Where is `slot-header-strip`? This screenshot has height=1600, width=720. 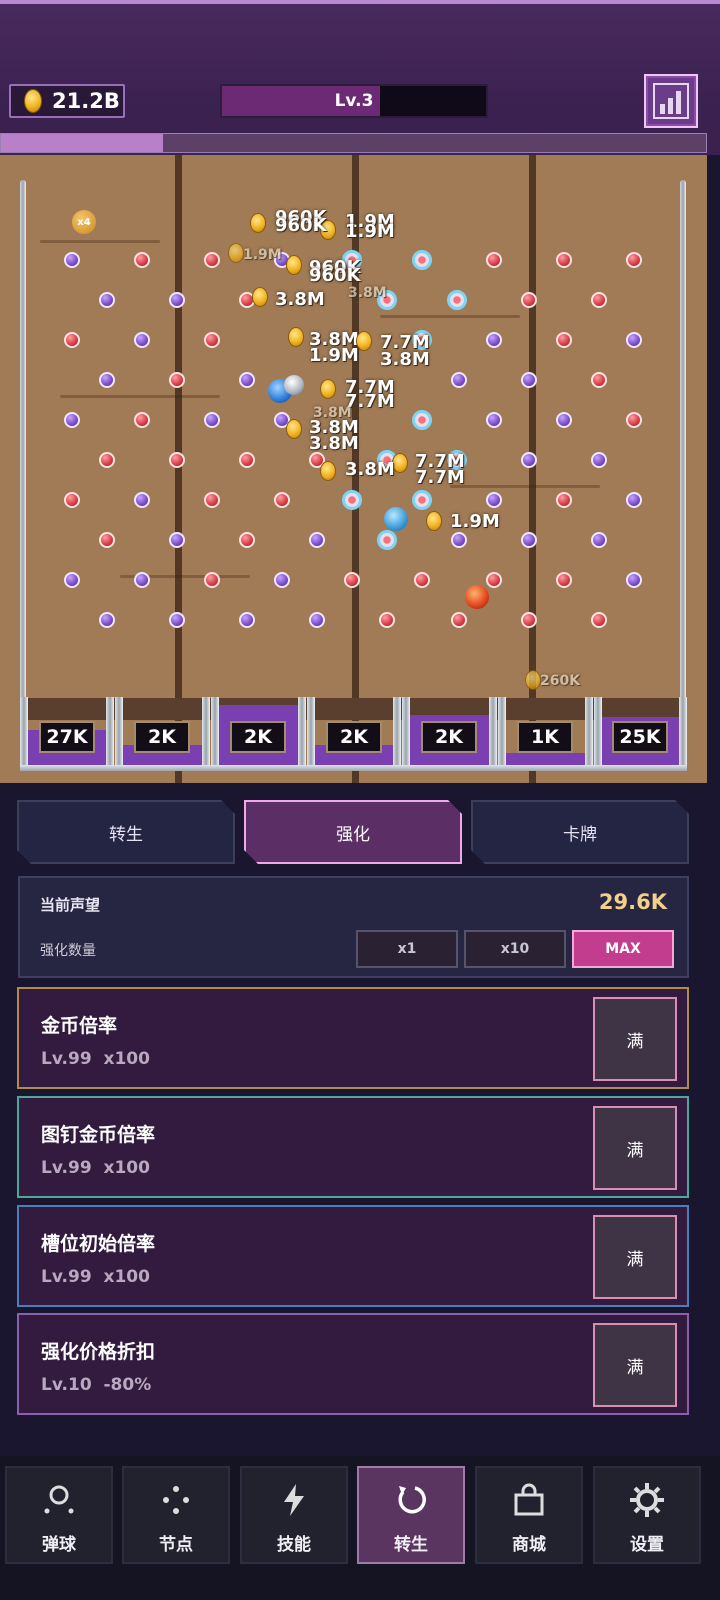
slot-header-strip is located at coordinates (354, 709).